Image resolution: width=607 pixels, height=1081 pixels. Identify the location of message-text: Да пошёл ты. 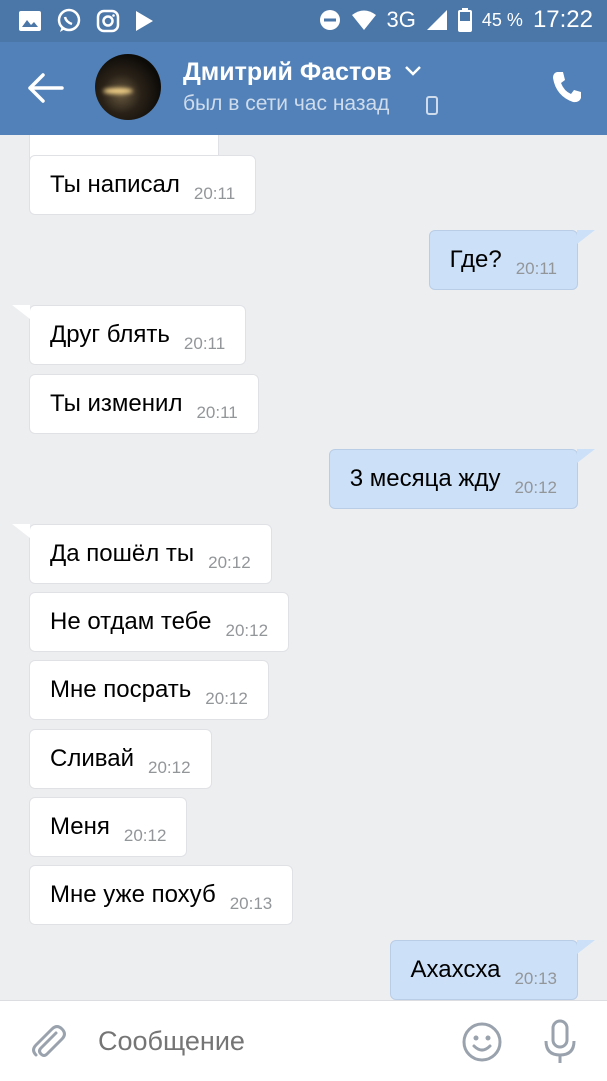
(122, 553).